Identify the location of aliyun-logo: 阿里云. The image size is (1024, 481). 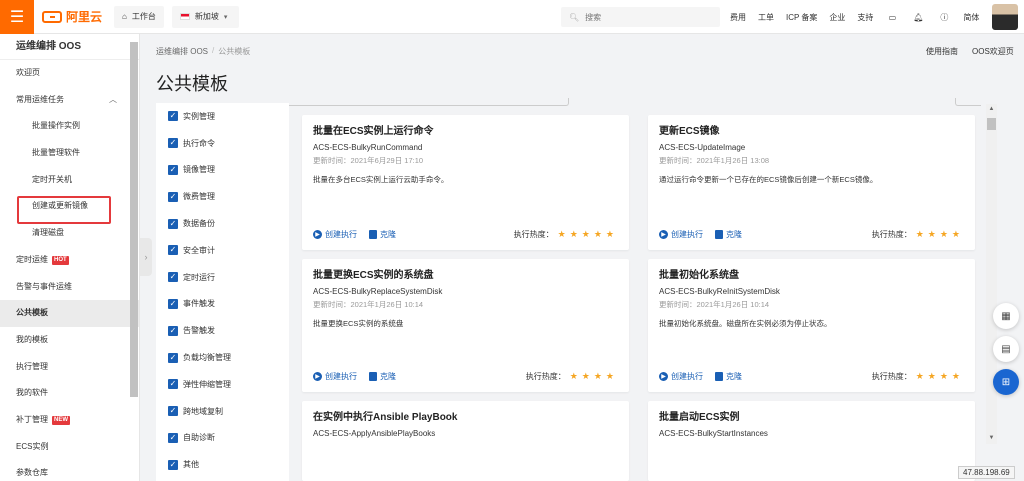
(72, 16).